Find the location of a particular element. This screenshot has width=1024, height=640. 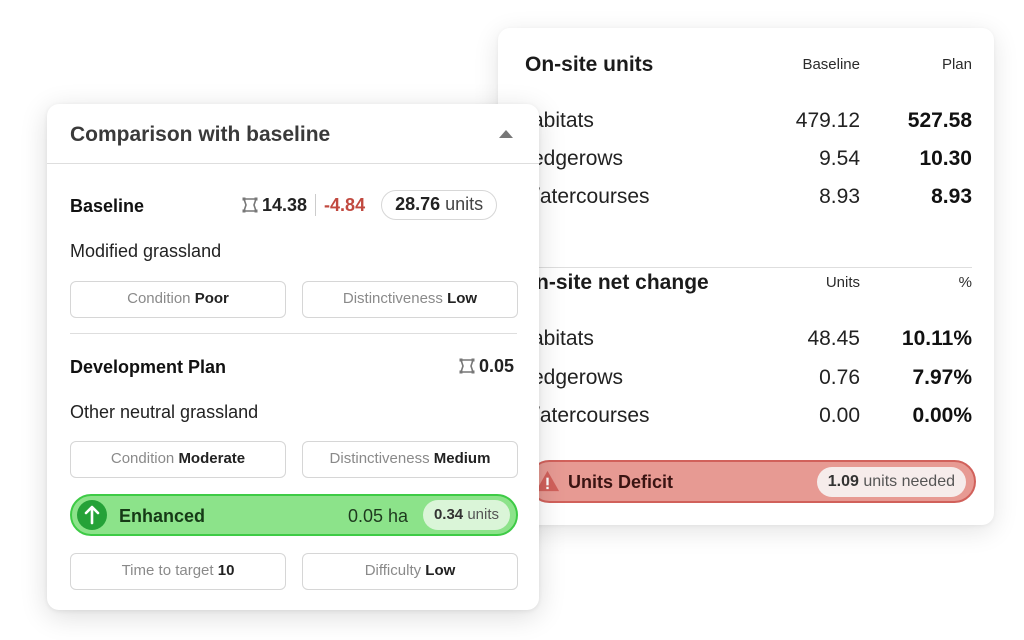

collapse-caret-icon is located at coordinates (506, 134).